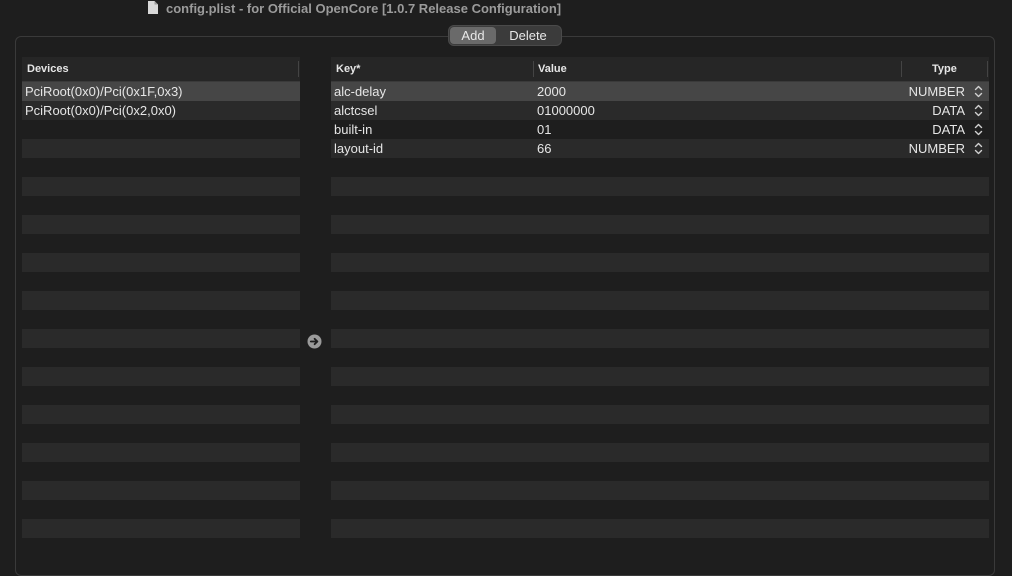 This screenshot has width=1012, height=576. Describe the element at coordinates (360, 91) in the screenshot. I see `property-key: alc-delay` at that location.